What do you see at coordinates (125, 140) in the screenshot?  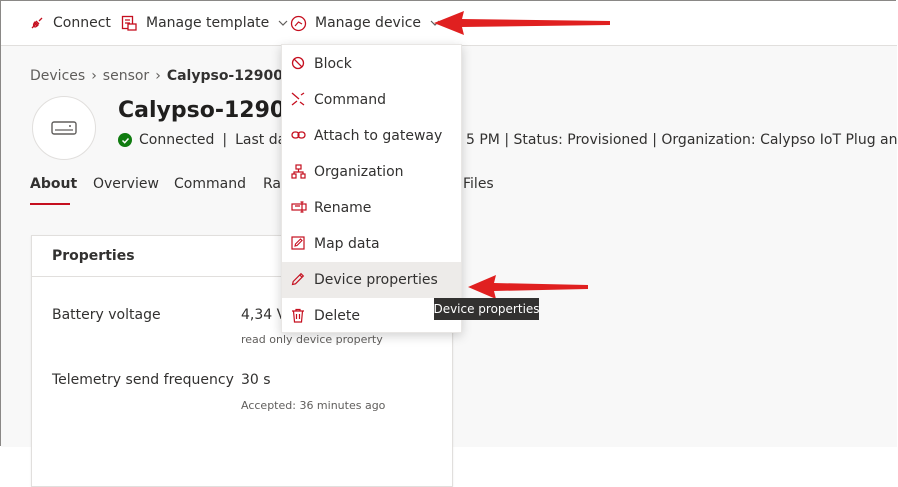 I see `check-circle-icon` at bounding box center [125, 140].